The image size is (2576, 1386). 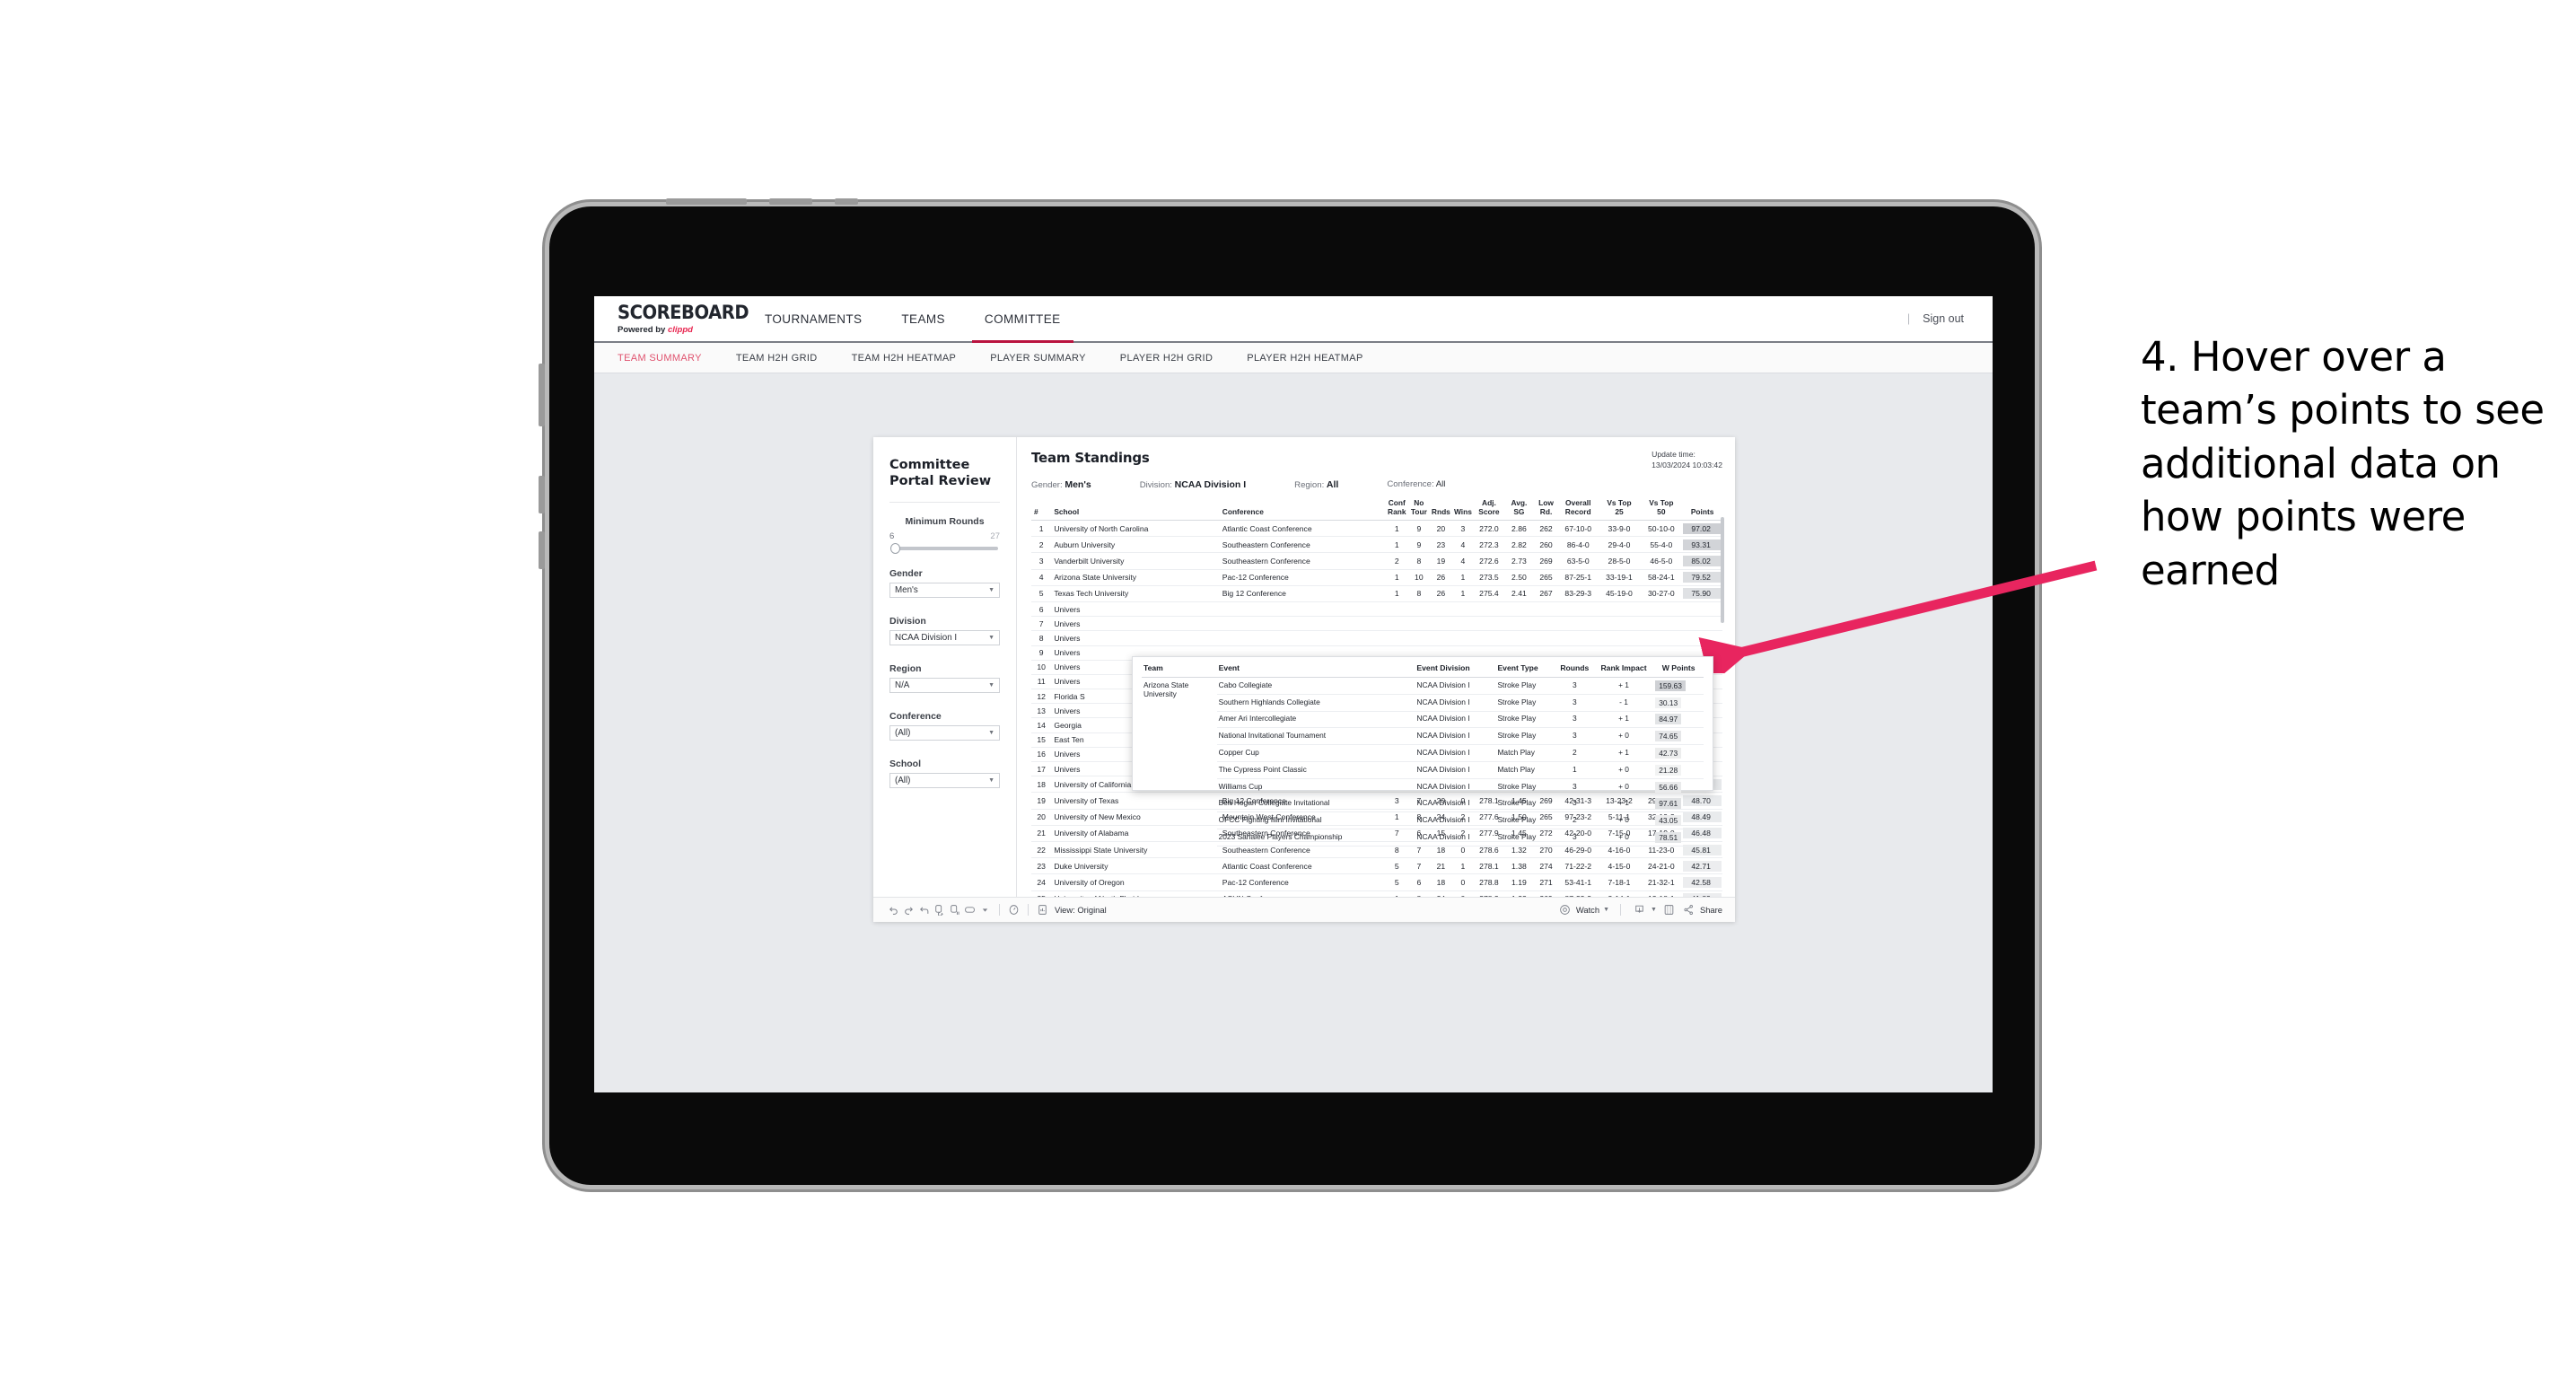 I want to click on standings-col-header: Vs Top 25, so click(x=1619, y=510).